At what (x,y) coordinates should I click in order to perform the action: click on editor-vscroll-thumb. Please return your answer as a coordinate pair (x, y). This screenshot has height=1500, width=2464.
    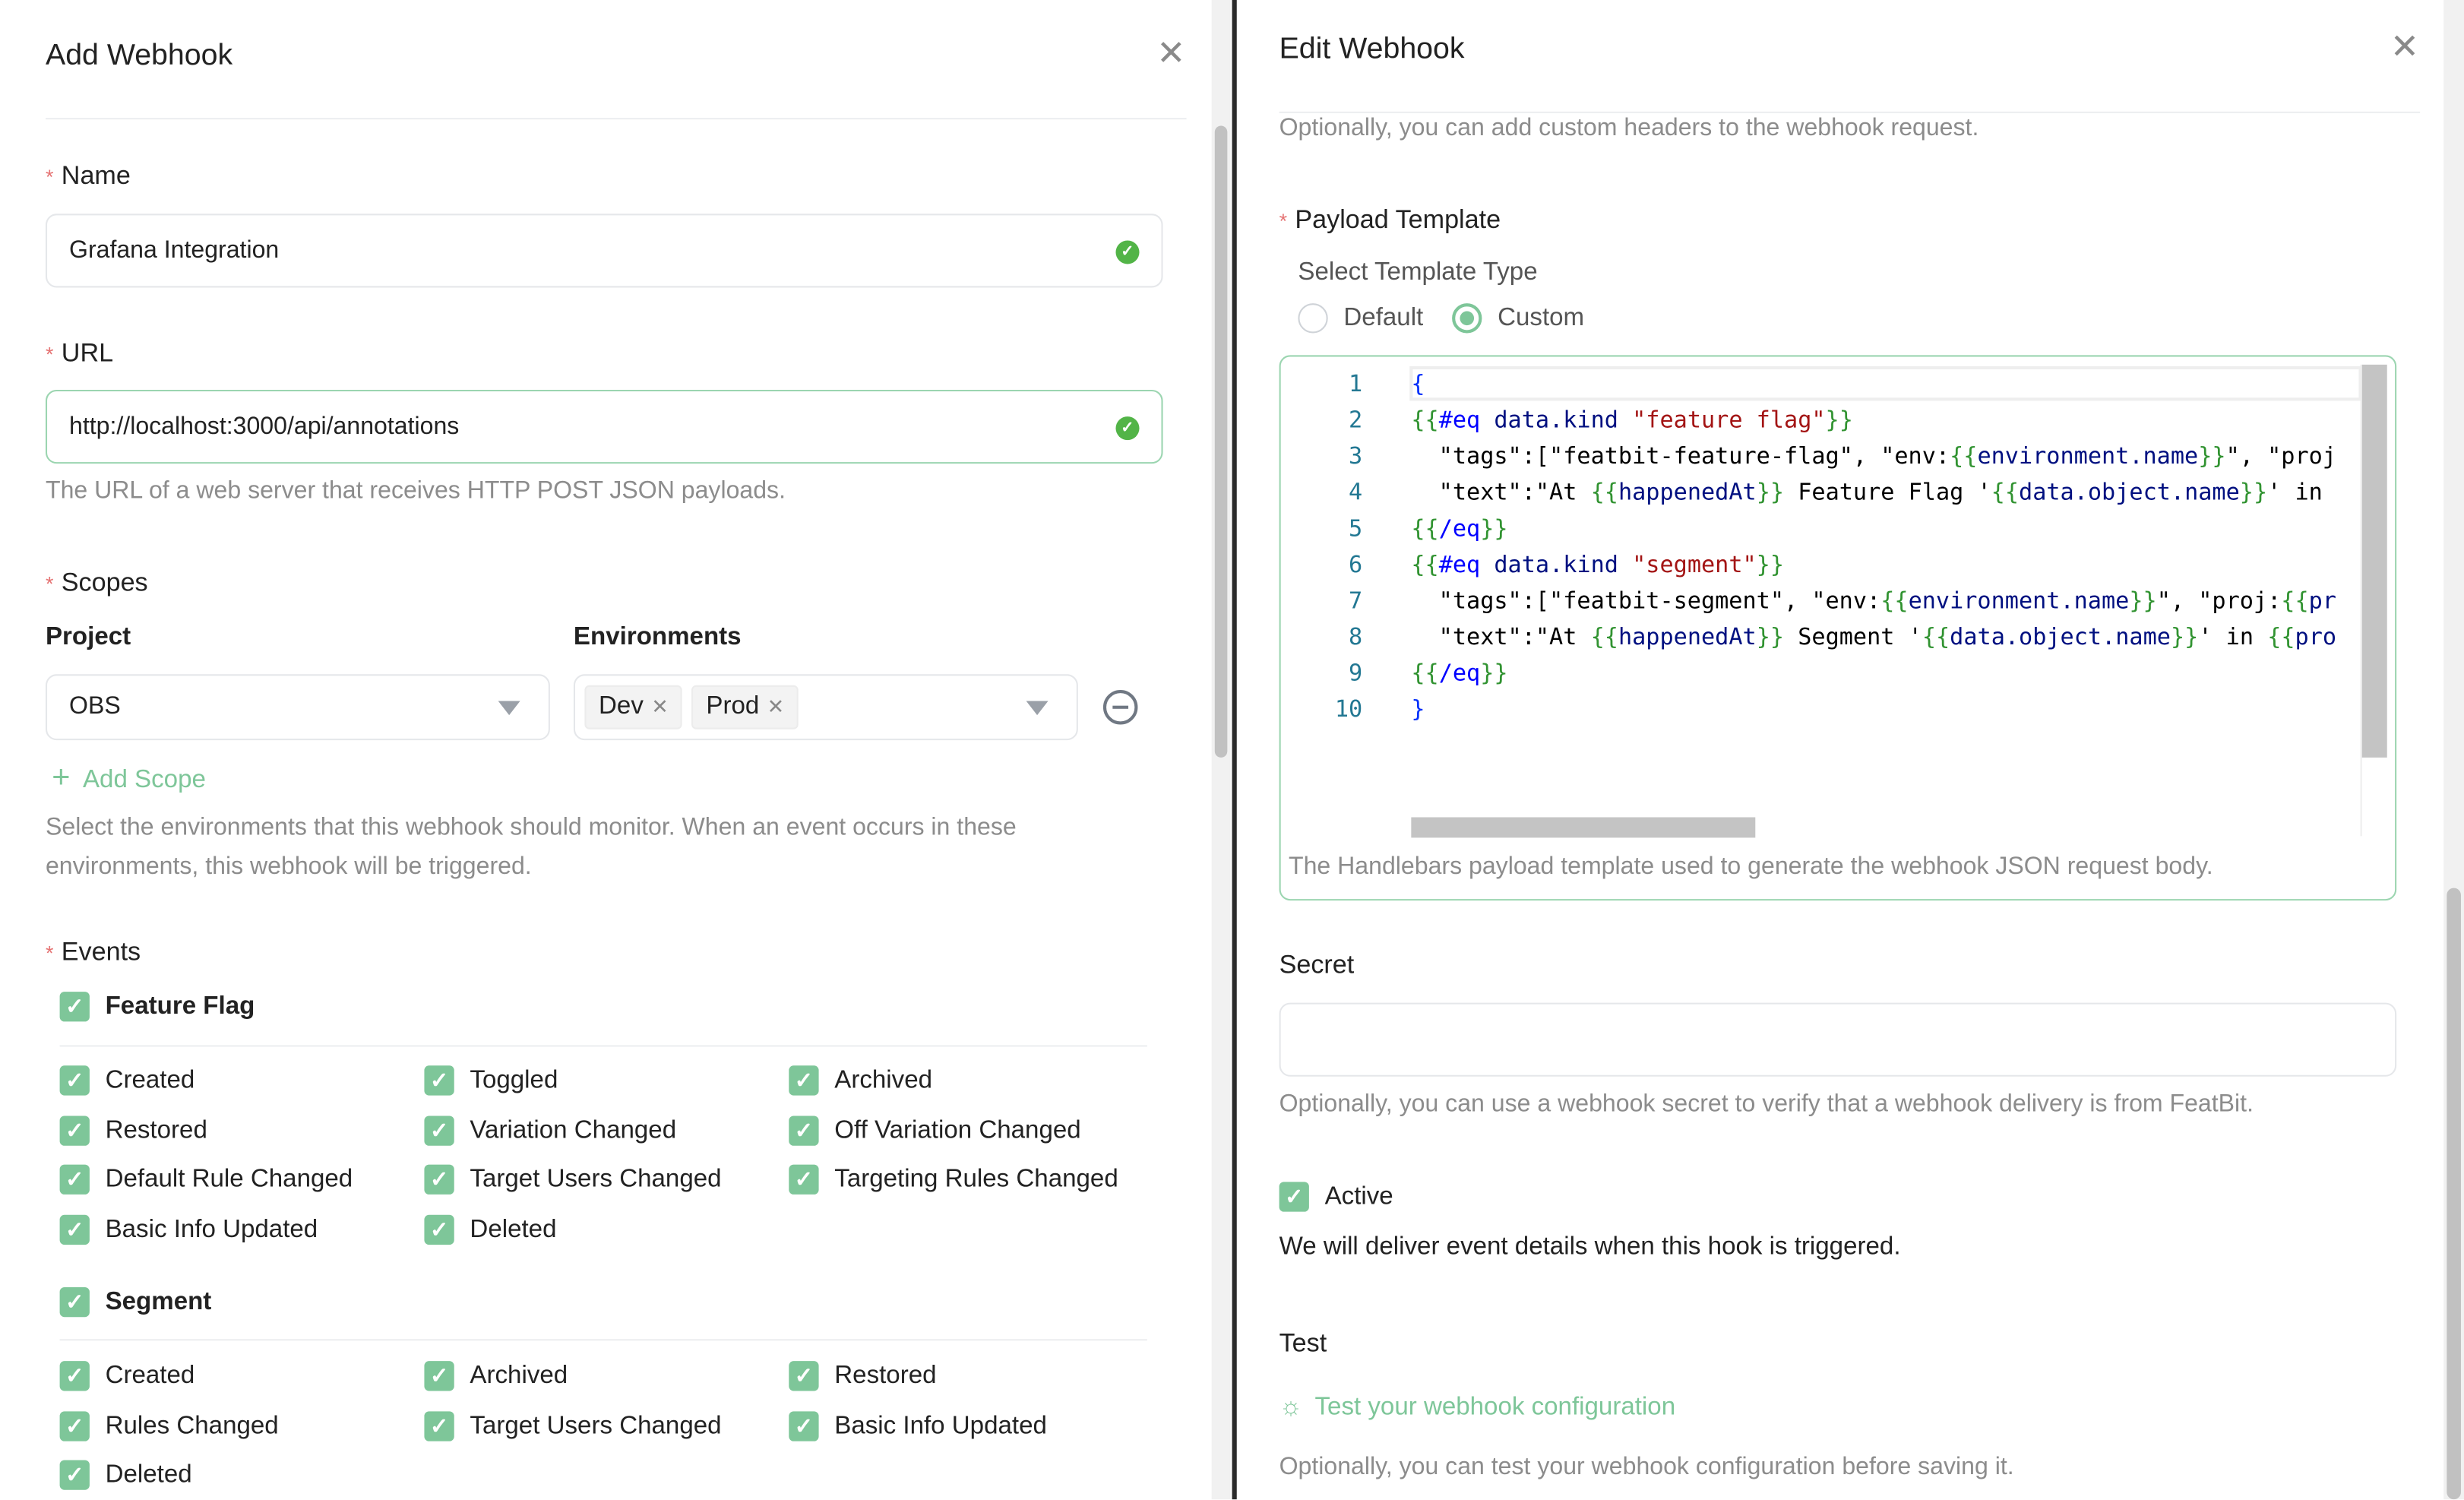
    Looking at the image, I should click on (2374, 561).